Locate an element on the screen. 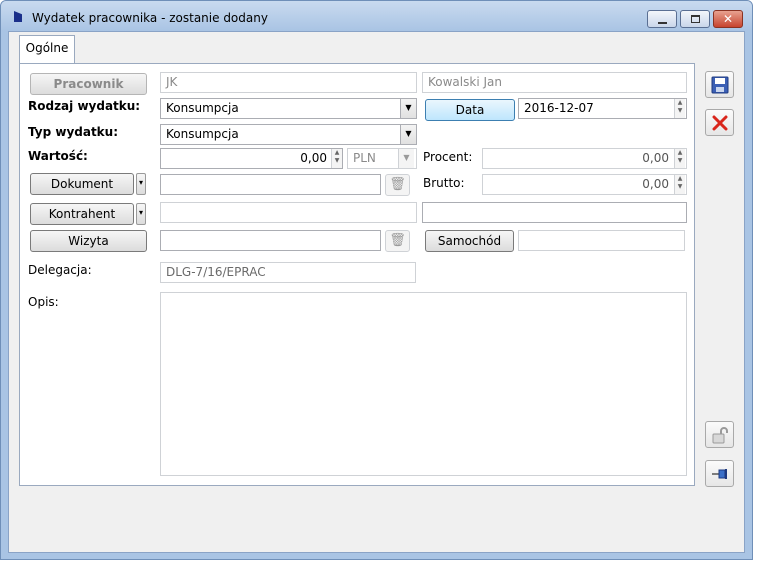 The height and width of the screenshot is (564, 757). window-title: Wydatek pracownika - zostanie dodany is located at coordinates (150, 18).